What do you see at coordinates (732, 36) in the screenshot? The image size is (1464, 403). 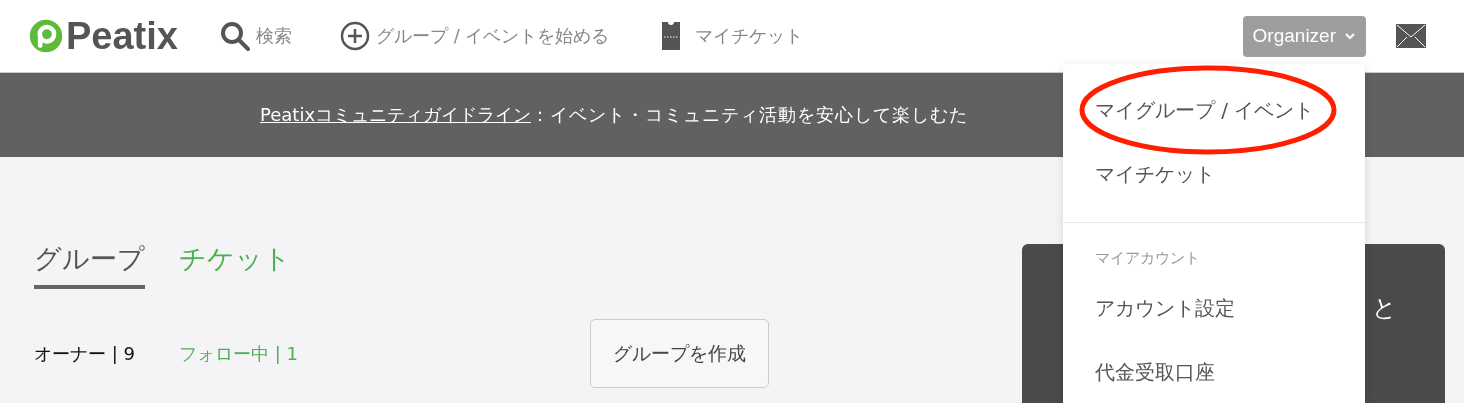 I see `nav-link: マイチケット` at bounding box center [732, 36].